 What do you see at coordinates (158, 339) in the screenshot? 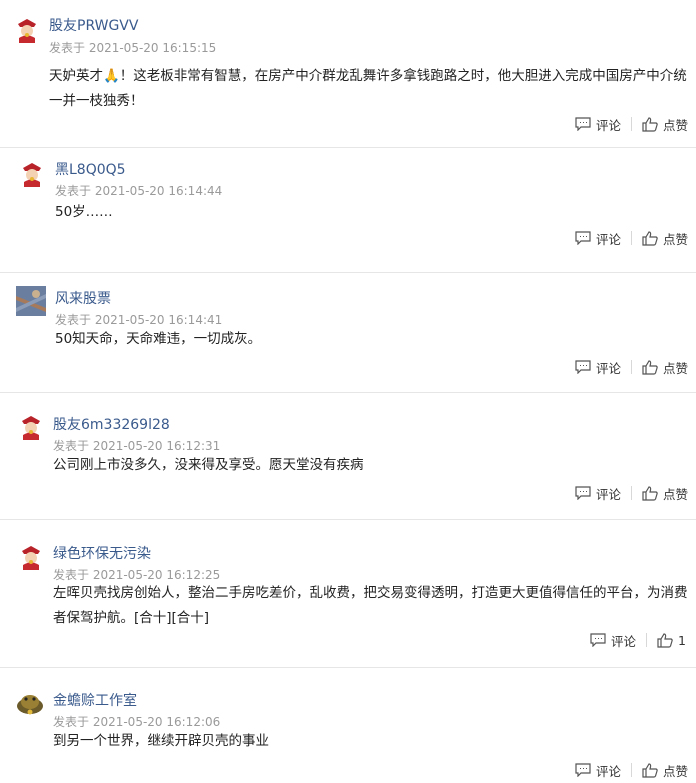
I see `comment-text: 50知天命，天命难违，一切成灰。` at bounding box center [158, 339].